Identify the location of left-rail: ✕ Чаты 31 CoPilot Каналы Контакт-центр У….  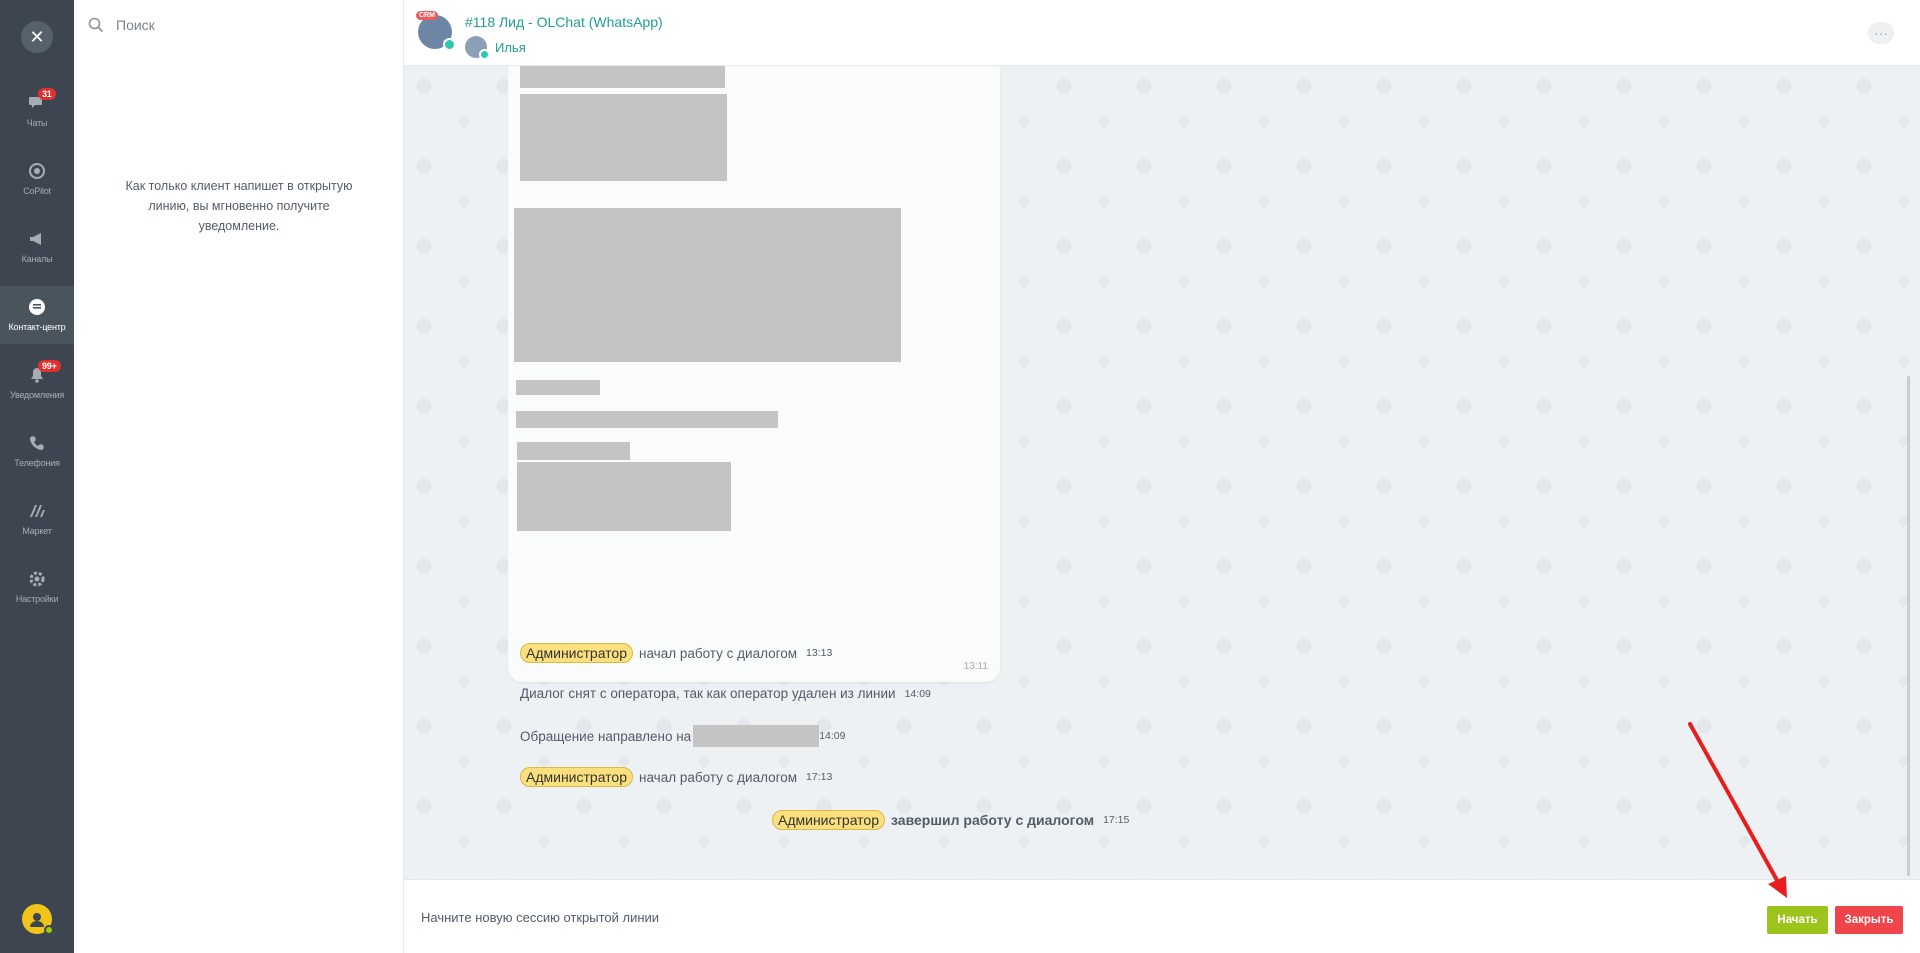
(37, 476).